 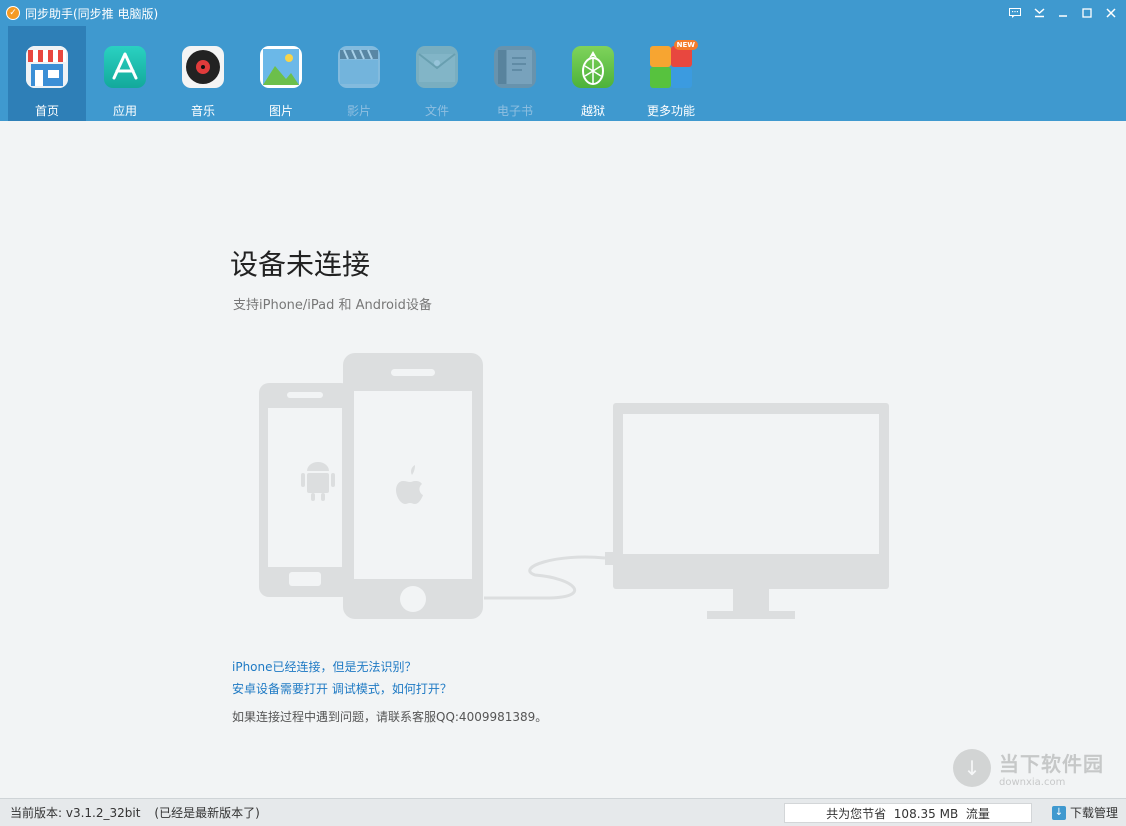 I want to click on tab-music: 音乐, so click(x=203, y=73).